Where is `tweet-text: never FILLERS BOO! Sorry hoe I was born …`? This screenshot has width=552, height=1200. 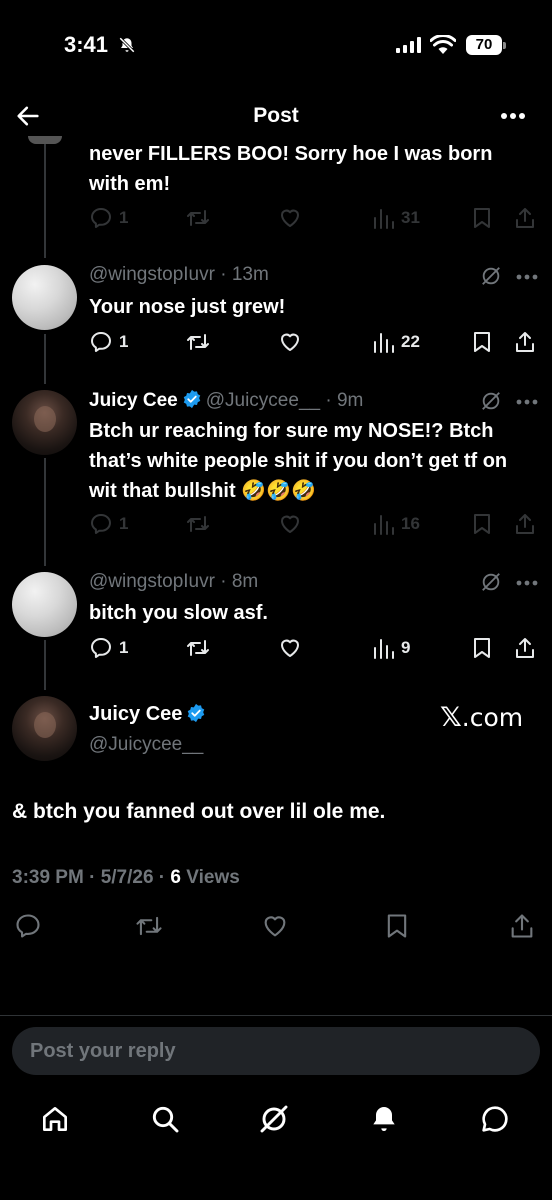 tweet-text: never FILLERS BOO! Sorry hoe I was born … is located at coordinates (291, 169).